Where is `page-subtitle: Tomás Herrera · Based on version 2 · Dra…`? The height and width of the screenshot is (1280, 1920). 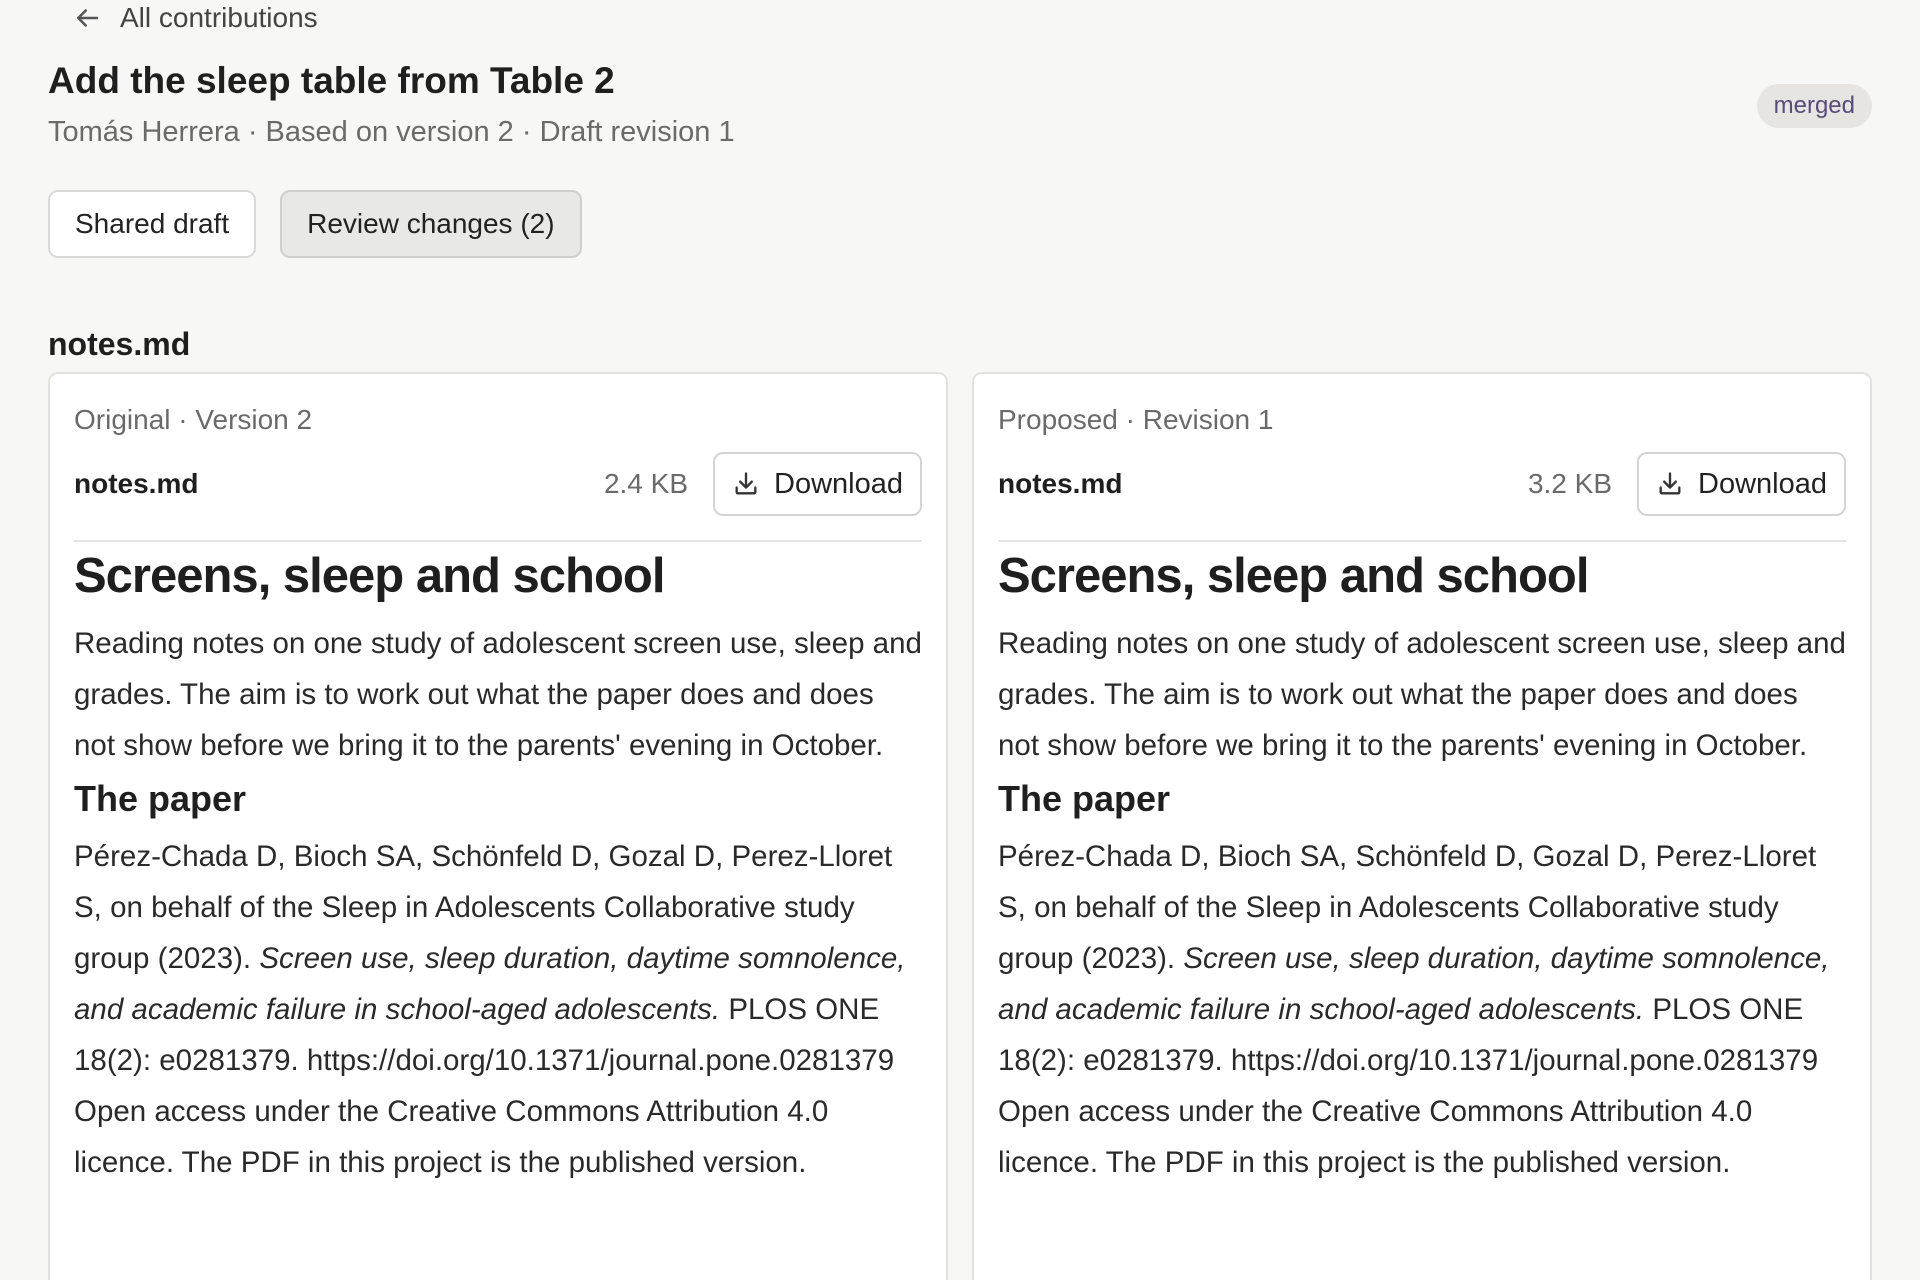
page-subtitle: Tomás Herrera · Based on version 2 · Dra… is located at coordinates (391, 132).